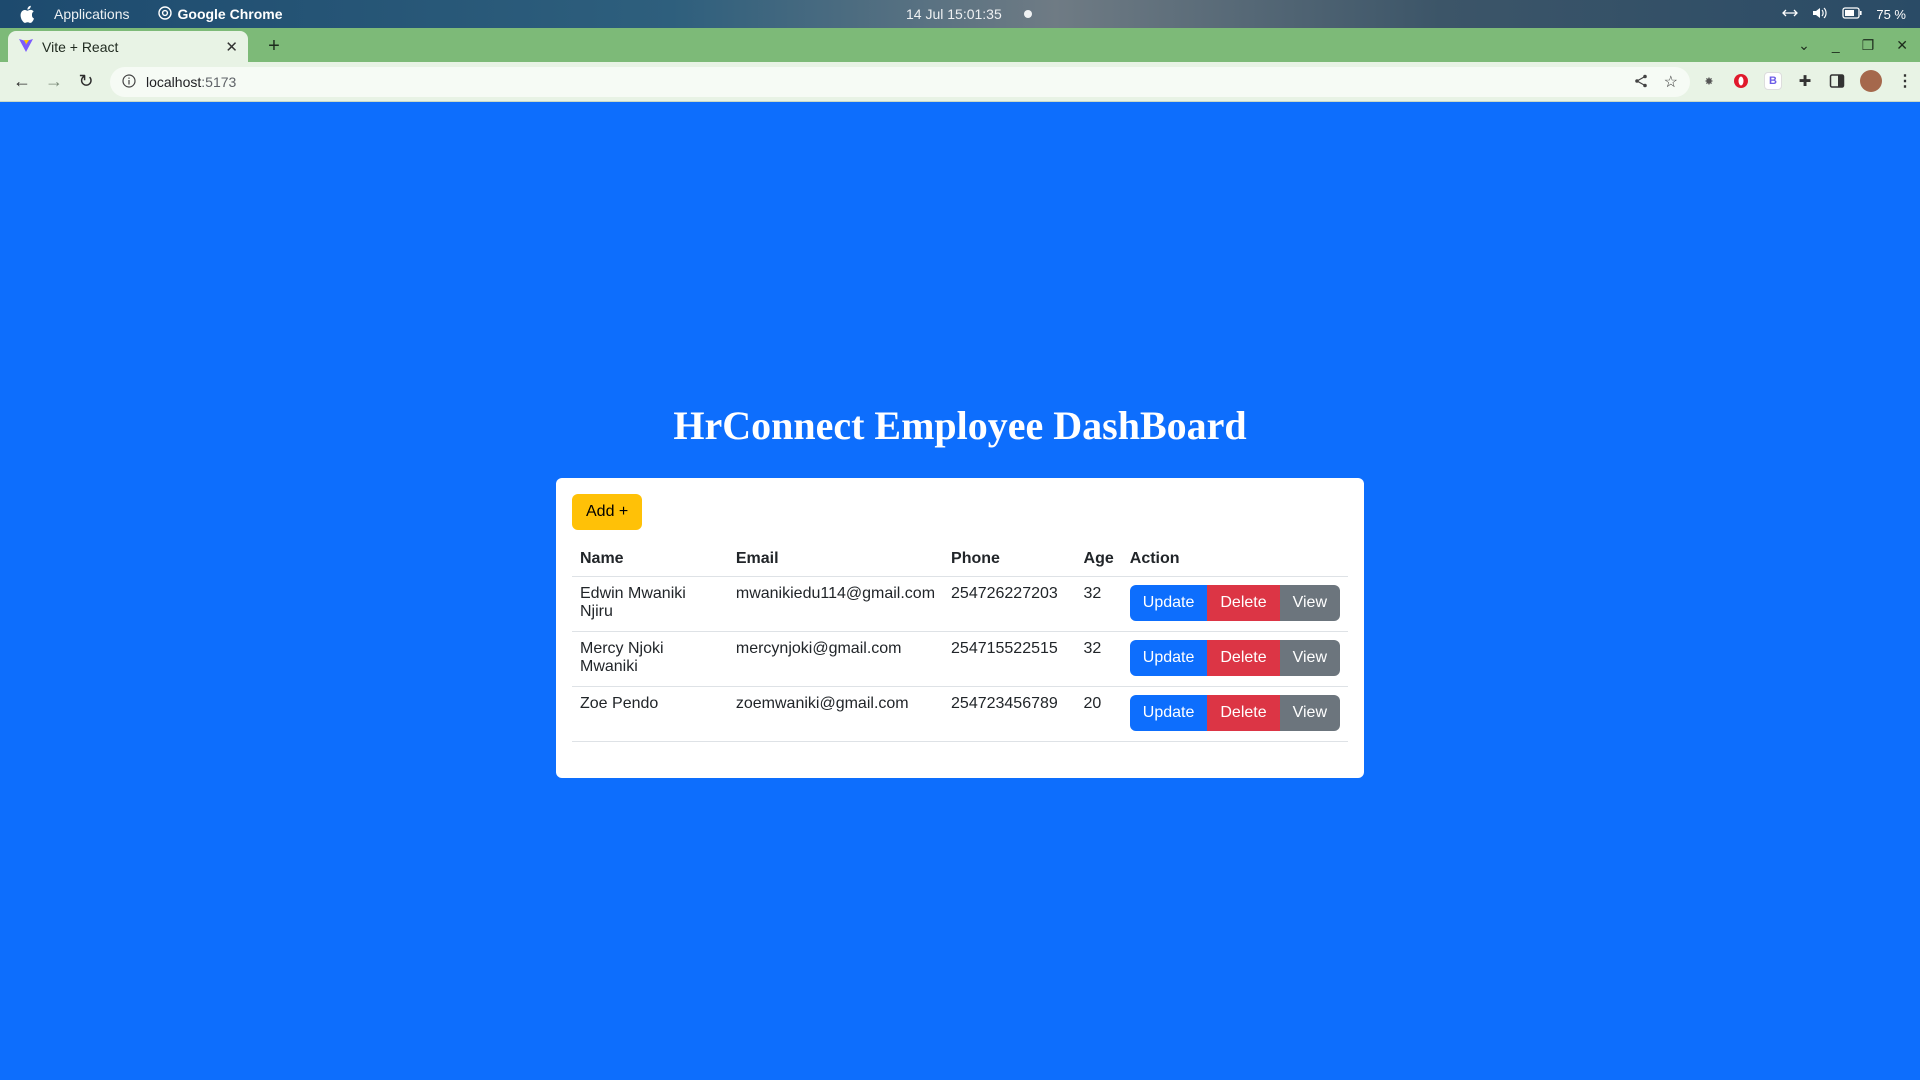 This screenshot has height=1080, width=1920. I want to click on cell-name: Edwin Mwaniki Njiru, so click(650, 604).